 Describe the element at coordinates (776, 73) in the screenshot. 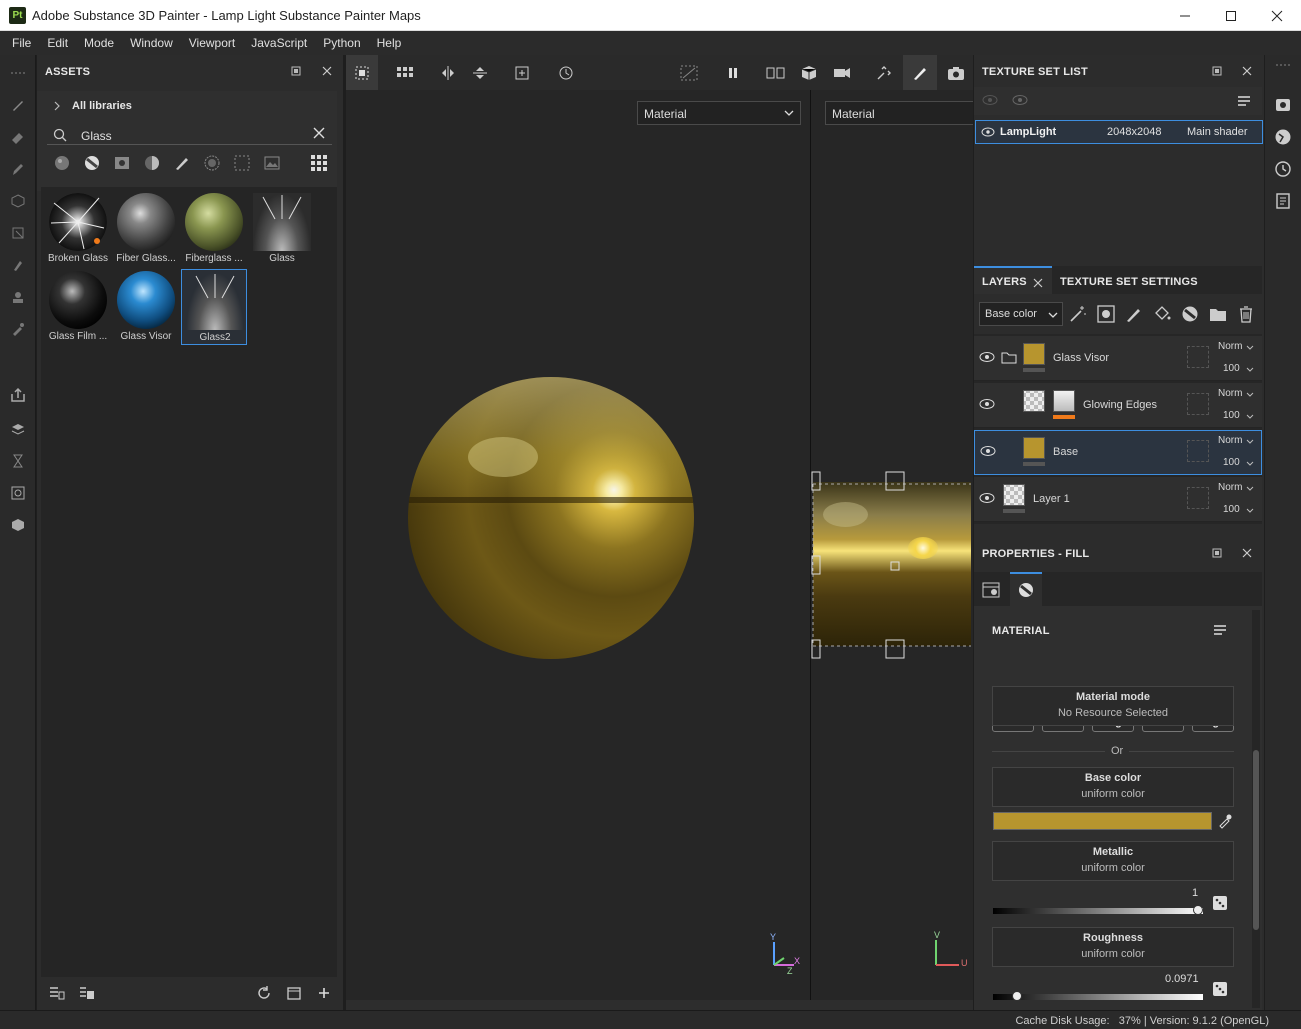

I see `split-view-button` at that location.